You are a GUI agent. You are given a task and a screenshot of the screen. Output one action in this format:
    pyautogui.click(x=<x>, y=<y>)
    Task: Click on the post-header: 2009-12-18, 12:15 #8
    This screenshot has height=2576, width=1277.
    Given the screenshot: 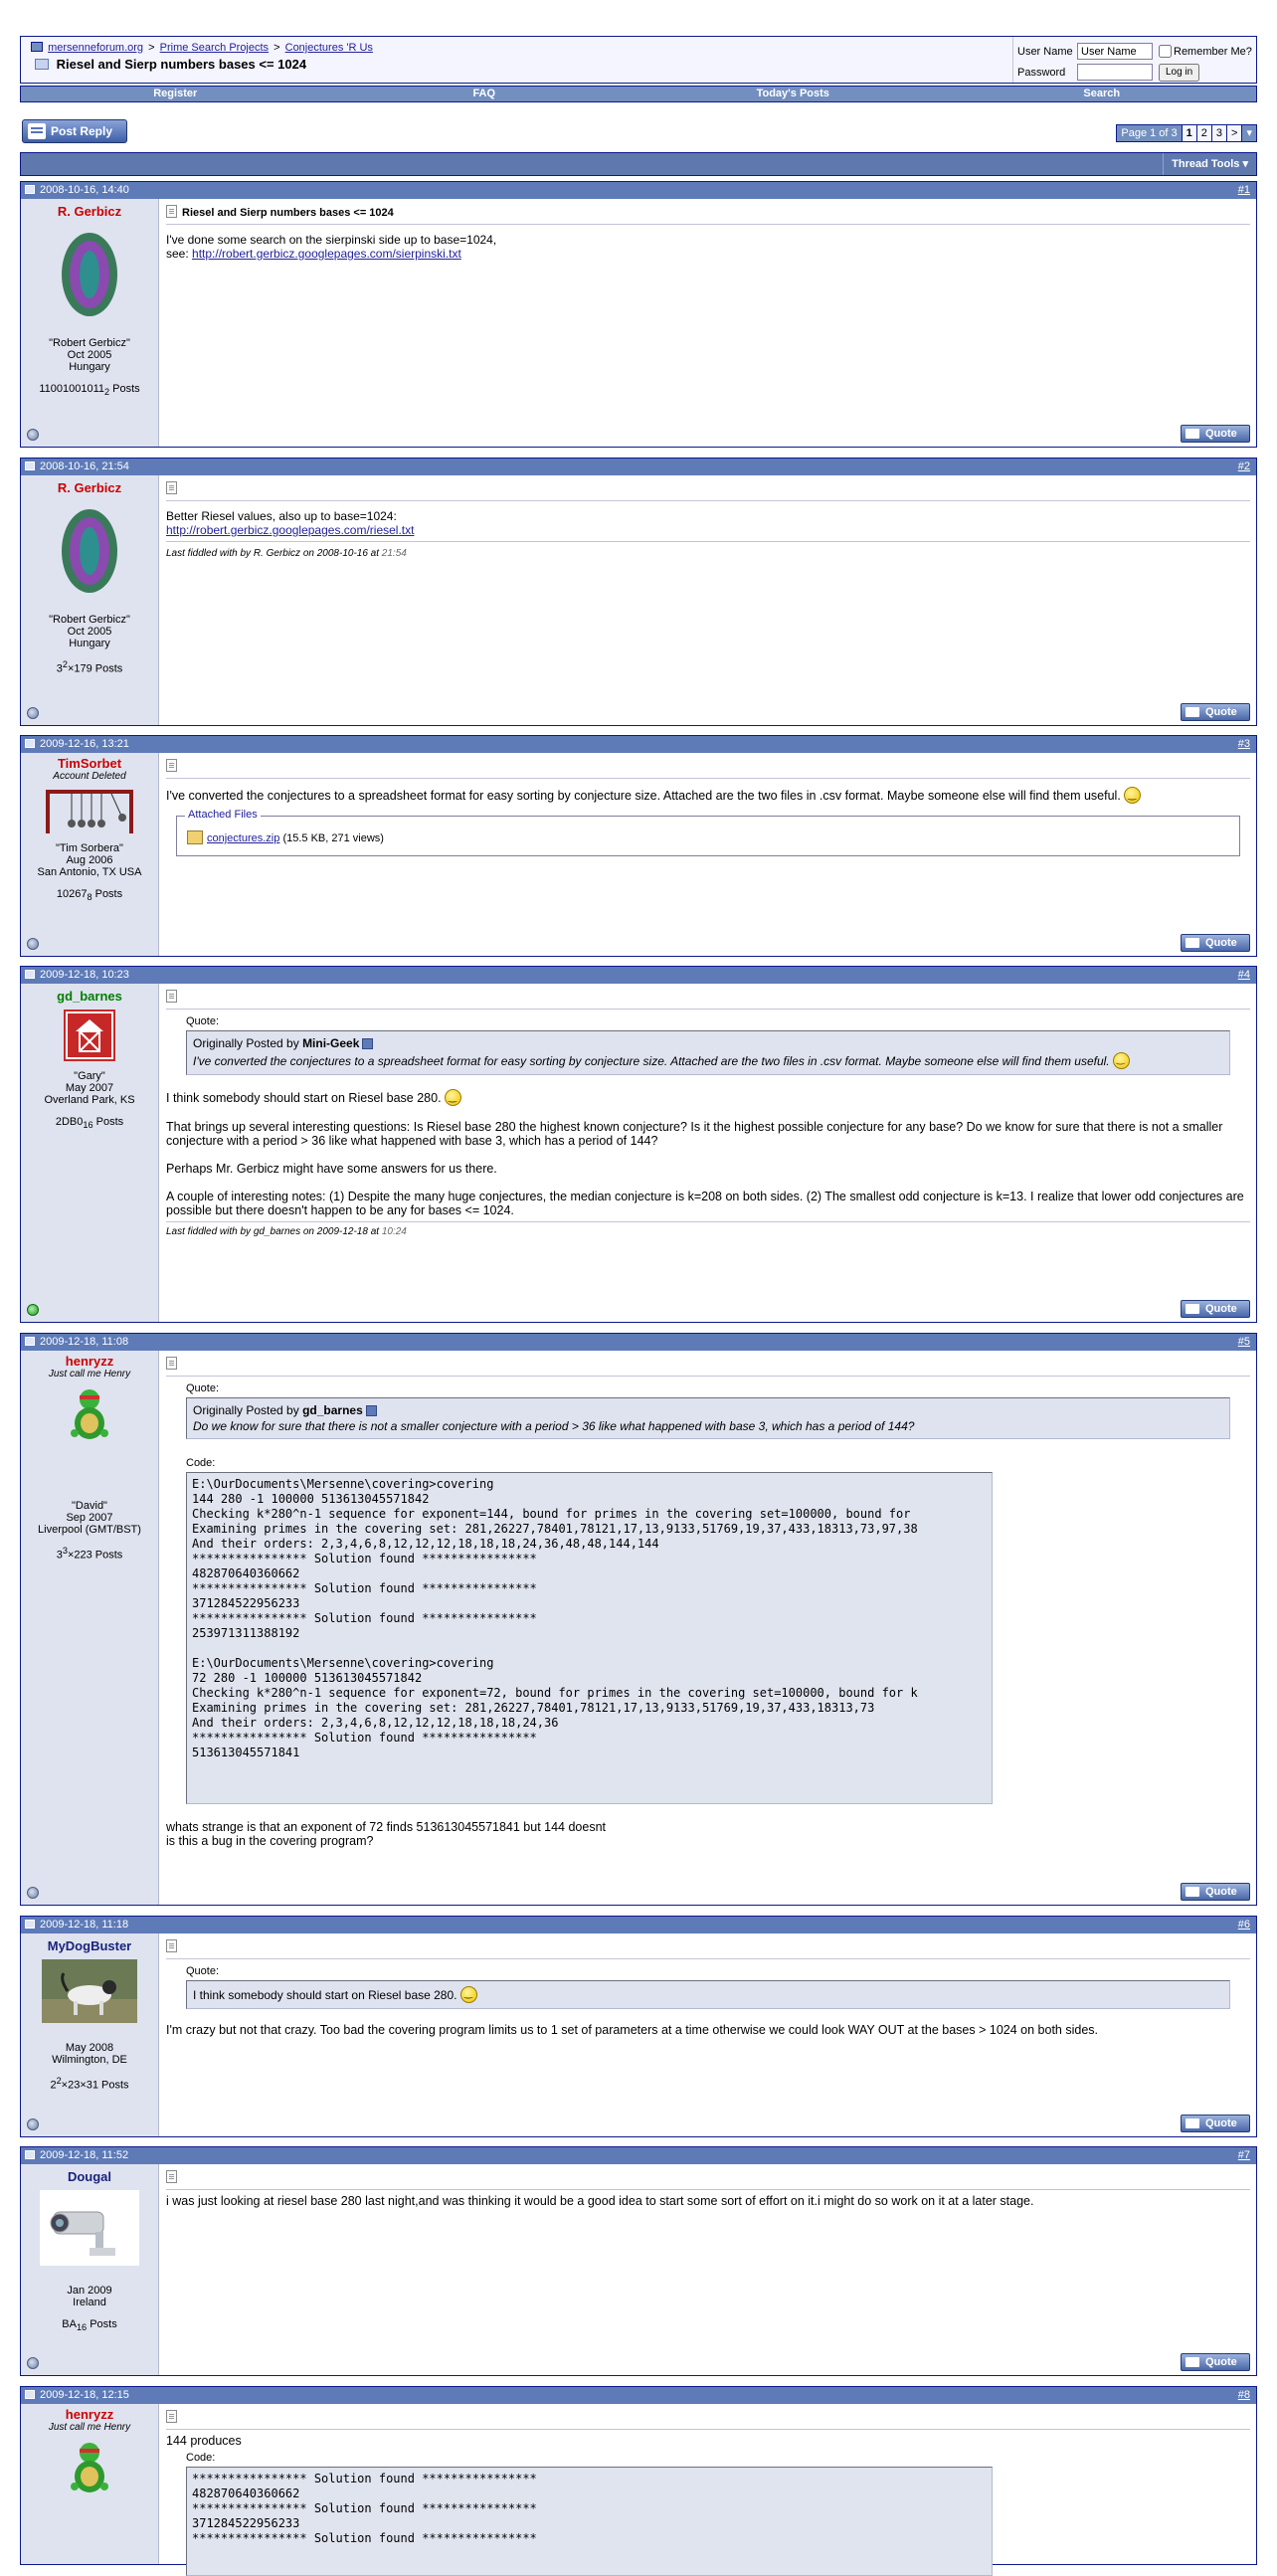 What is the action you would take?
    pyautogui.click(x=638, y=2395)
    